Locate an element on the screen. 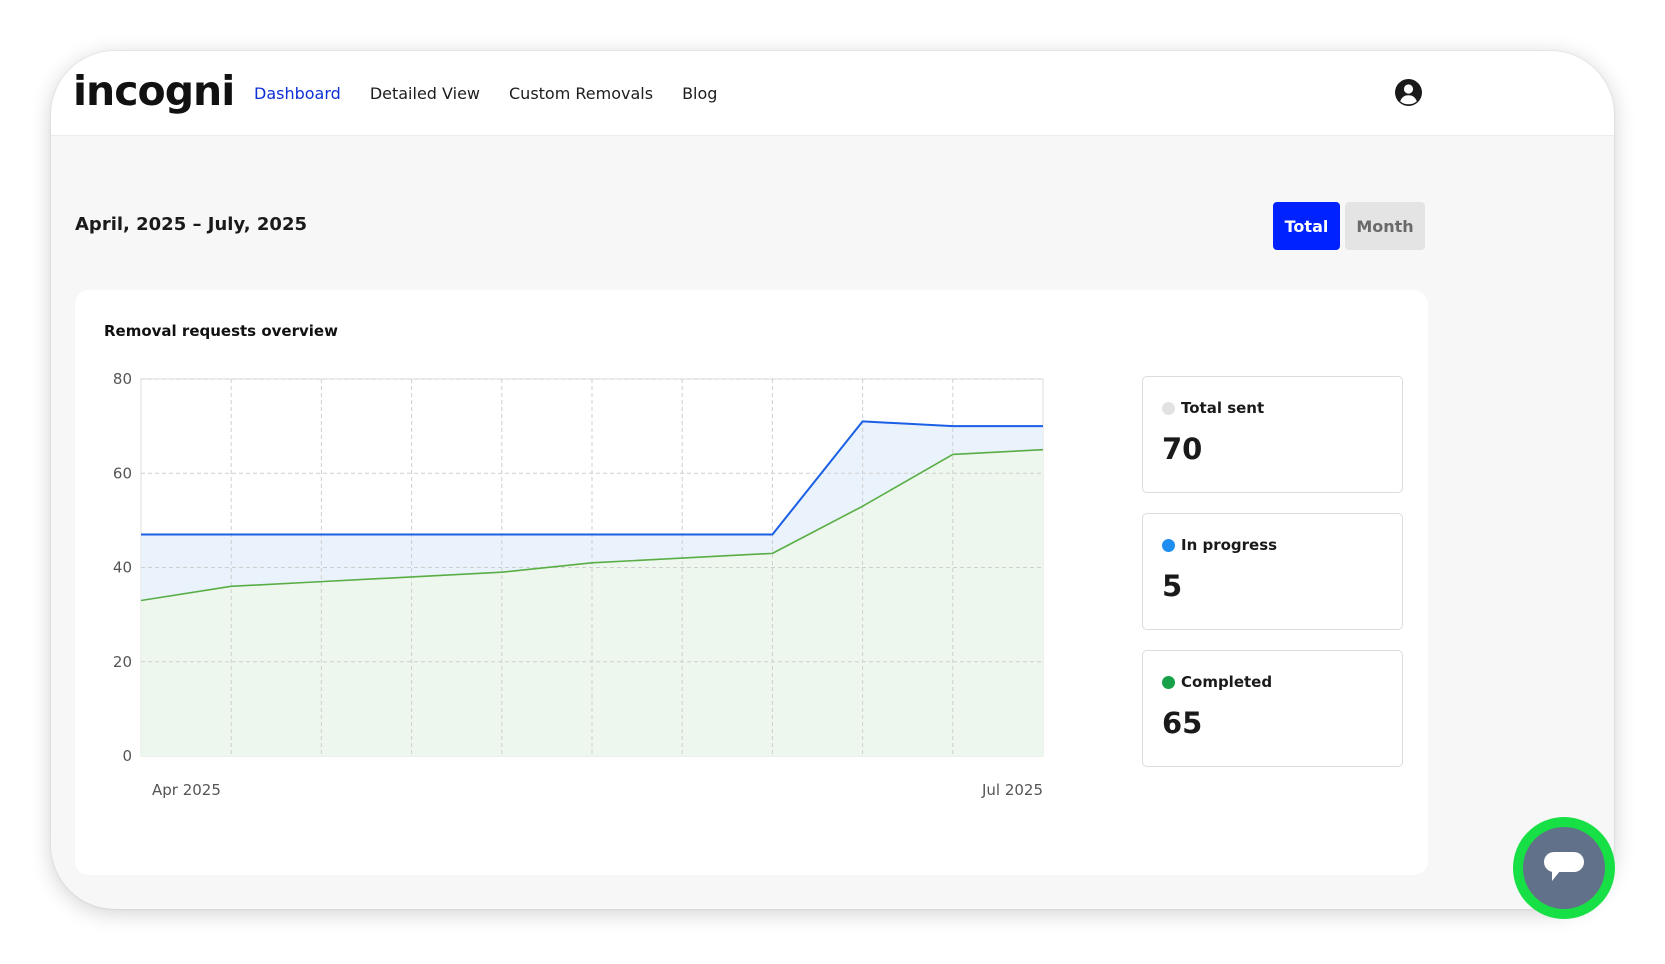  user-account-icon is located at coordinates (1408, 92).